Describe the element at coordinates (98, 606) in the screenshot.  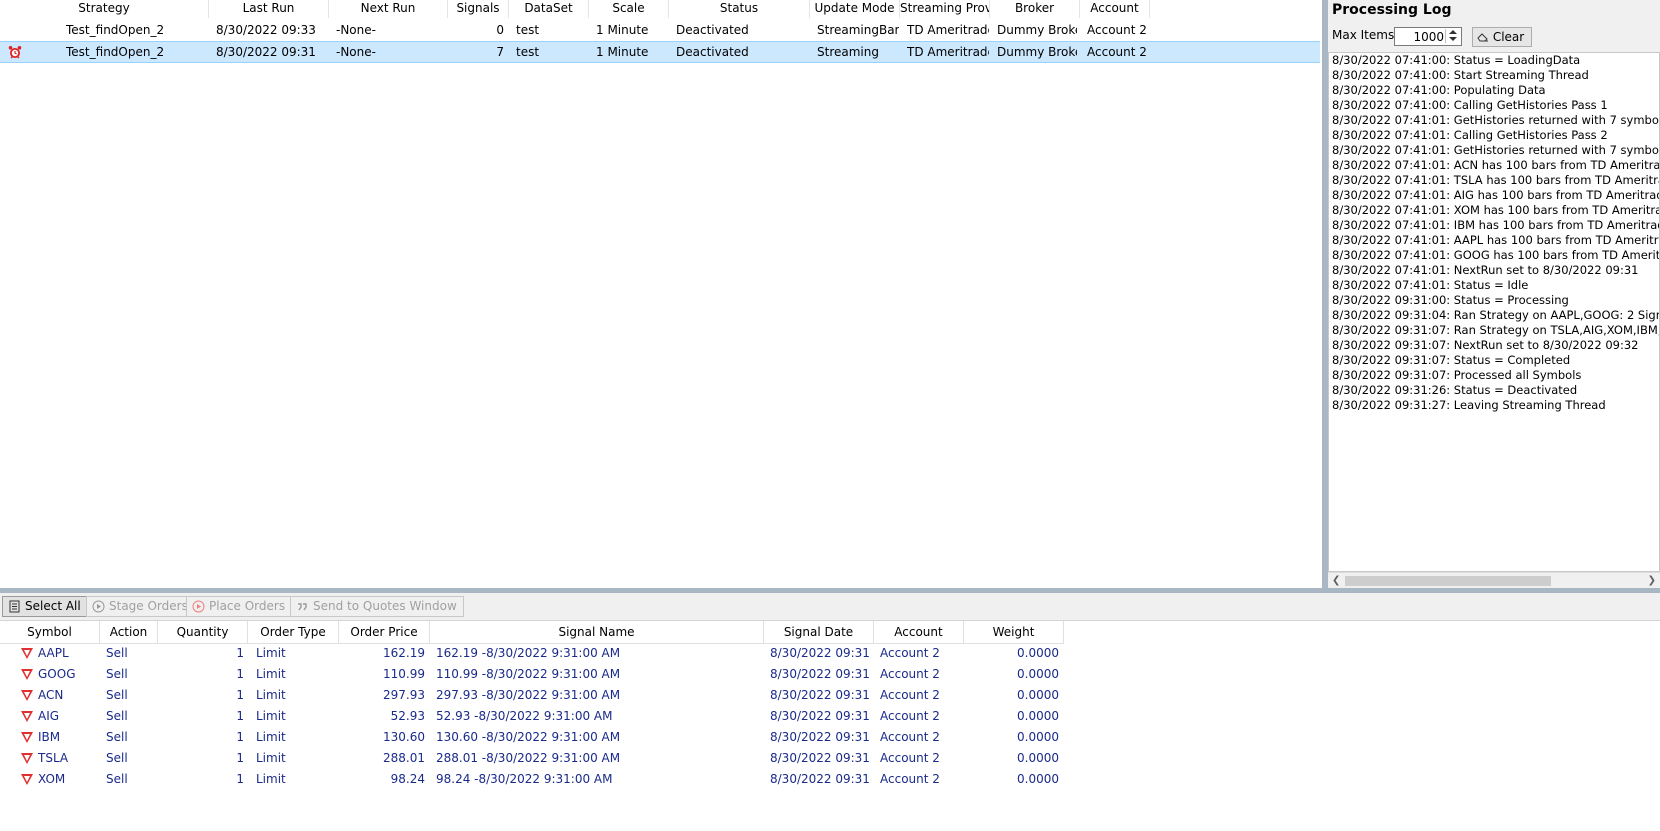
I see `stage-orders-icon` at that location.